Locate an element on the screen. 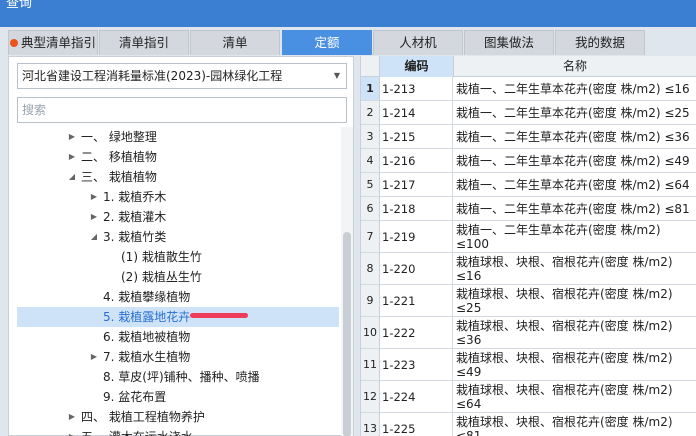 This screenshot has height=436, width=696. chevron-down-icon: ▼ is located at coordinates (336, 75).